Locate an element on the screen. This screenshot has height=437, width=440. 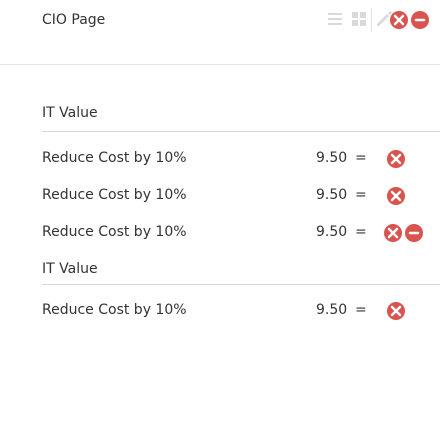
page-title: CIO Page is located at coordinates (74, 20).